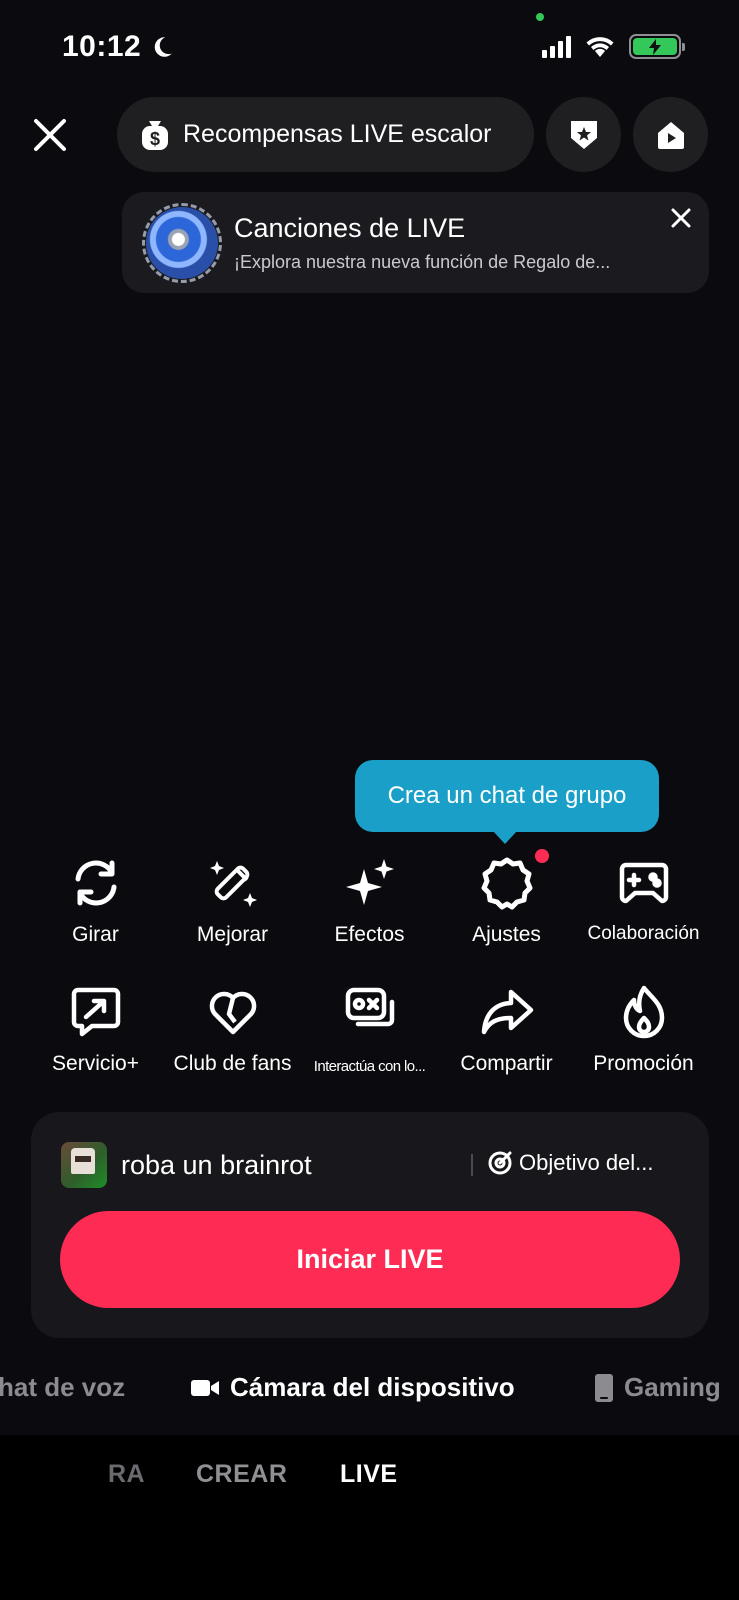 The width and height of the screenshot is (739, 1600). Describe the element at coordinates (643, 933) in the screenshot. I see `tool-label: Colaboración` at that location.